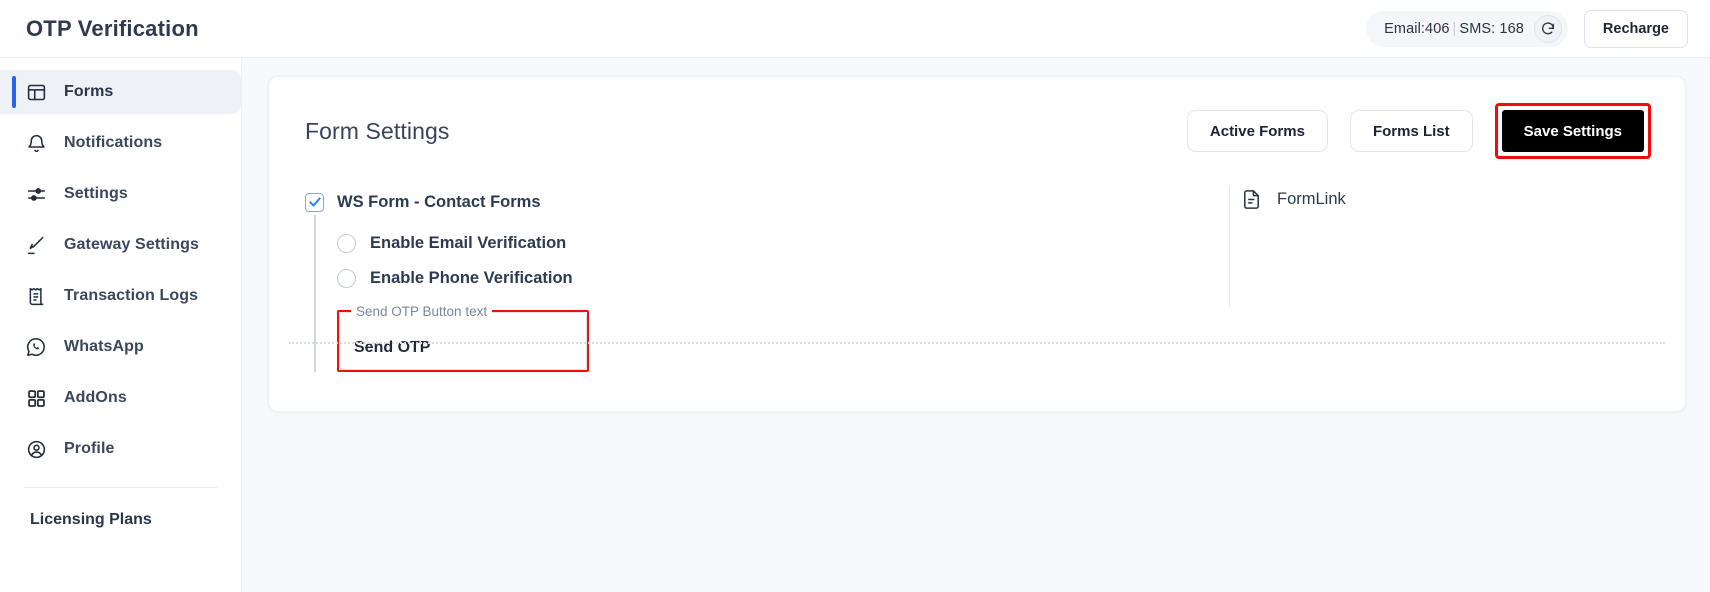 The width and height of the screenshot is (1710, 592). I want to click on whatsapp-icon, so click(36, 347).